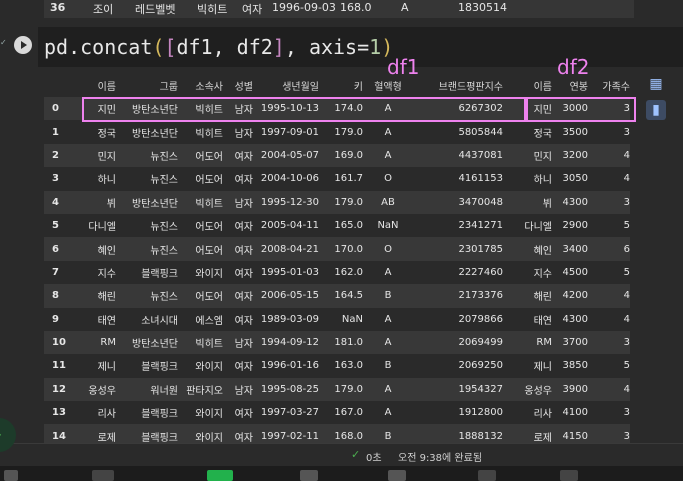 This screenshot has width=683, height=481. What do you see at coordinates (63, 179) in the screenshot?
I see `row-index: 3` at bounding box center [63, 179].